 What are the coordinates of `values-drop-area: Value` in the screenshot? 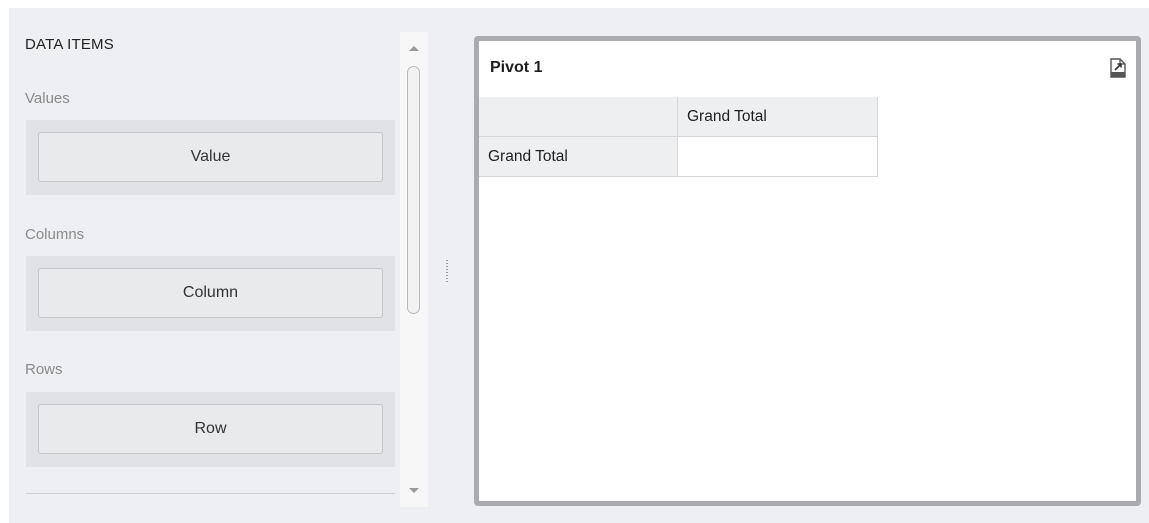 It's located at (210, 157).